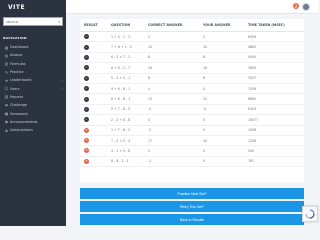  What do you see at coordinates (120, 161) in the screenshot?
I see `question-cell: 8 - 8 - 2 - 1` at bounding box center [120, 161].